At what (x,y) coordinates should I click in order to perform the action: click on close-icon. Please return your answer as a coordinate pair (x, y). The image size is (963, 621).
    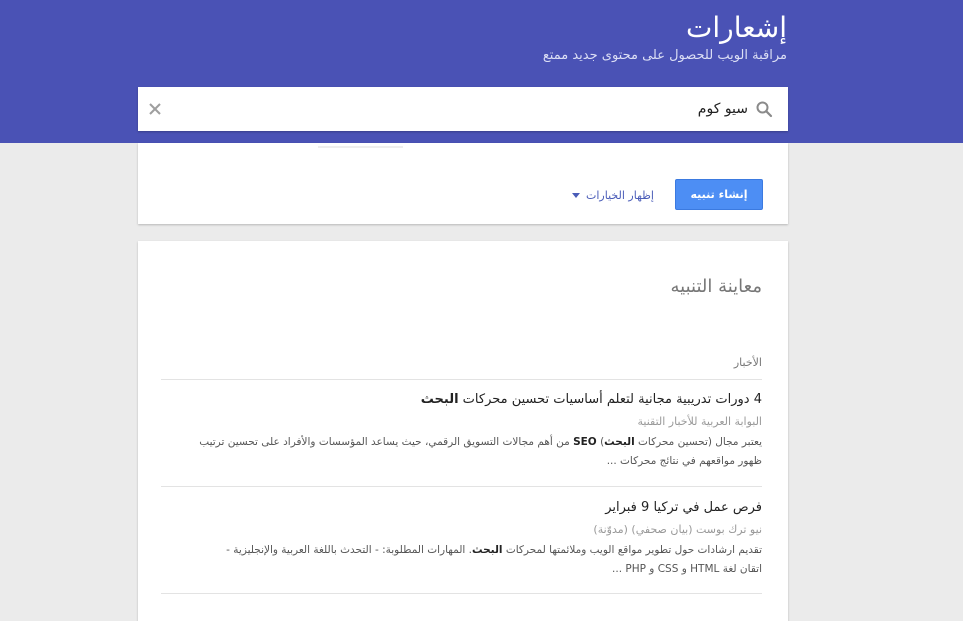
    Looking at the image, I should click on (155, 109).